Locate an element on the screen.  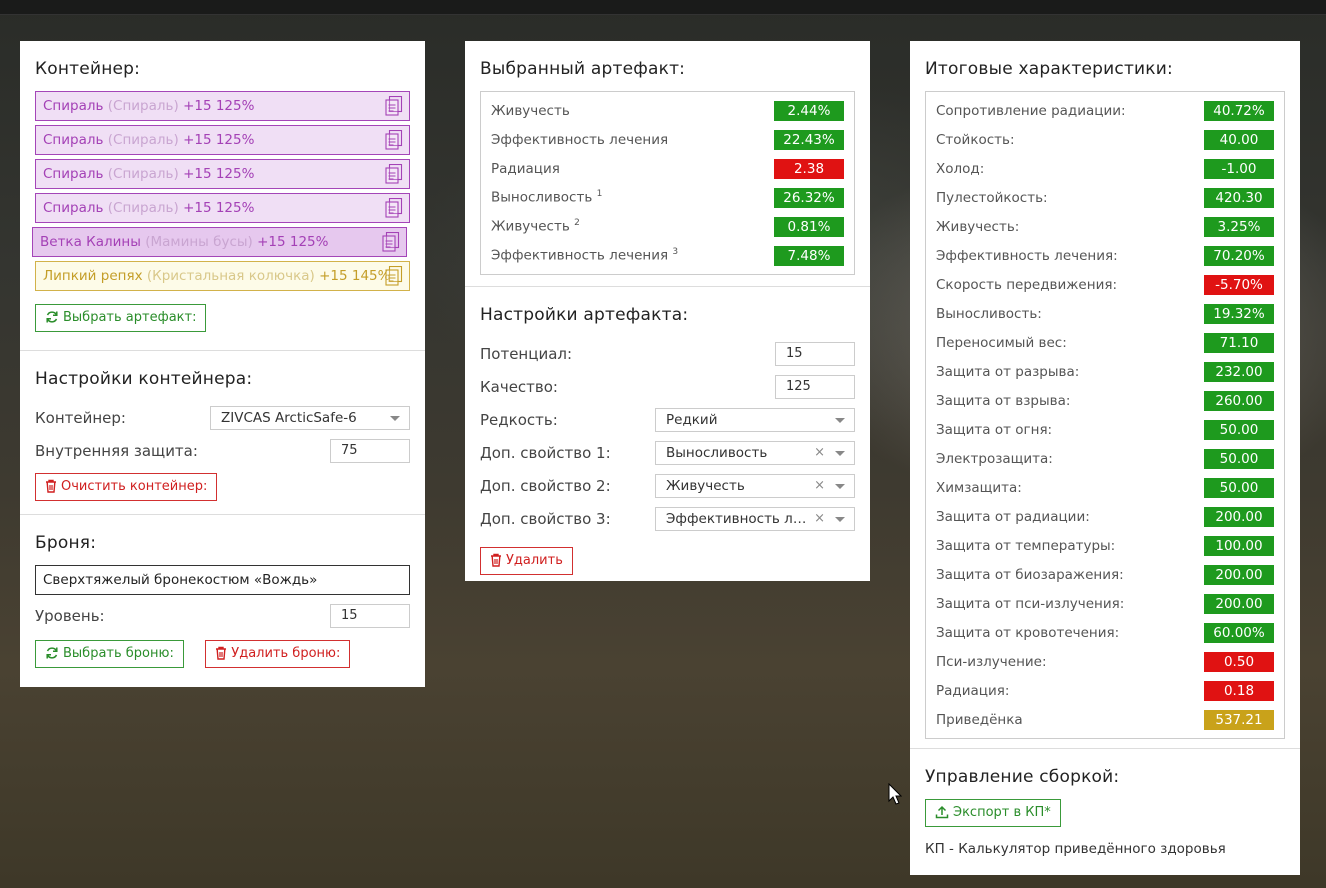
prop1-row: Доп. свойство 1: Выносливость × is located at coordinates (667, 452).